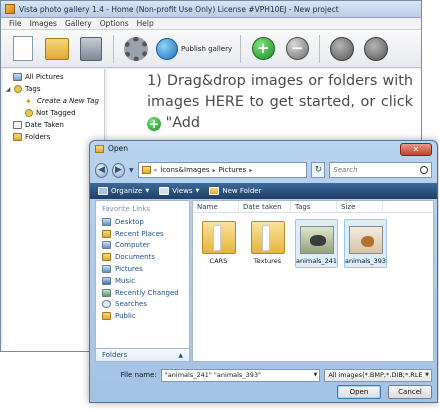 The image size is (439, 410). Describe the element at coordinates (216, 206) in the screenshot. I see `column-header-name: Name` at that location.